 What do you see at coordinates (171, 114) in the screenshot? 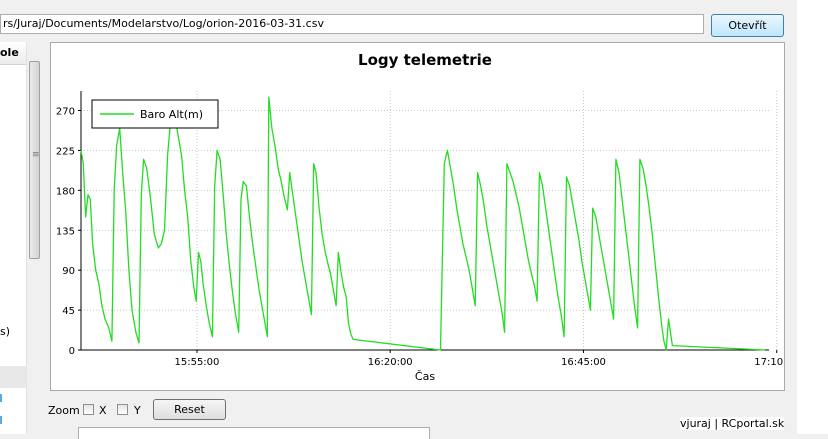
I see `legend-label: Baro Alt(m)` at bounding box center [171, 114].